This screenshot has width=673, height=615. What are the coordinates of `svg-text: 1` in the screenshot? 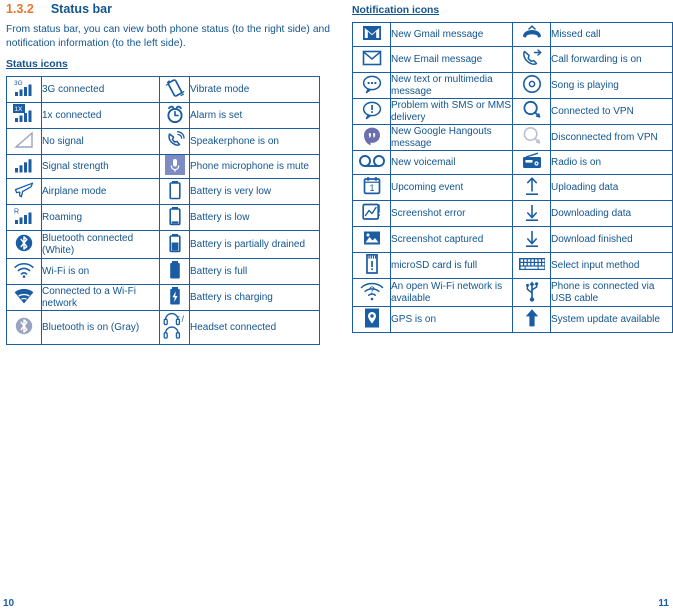 It's located at (371, 188).